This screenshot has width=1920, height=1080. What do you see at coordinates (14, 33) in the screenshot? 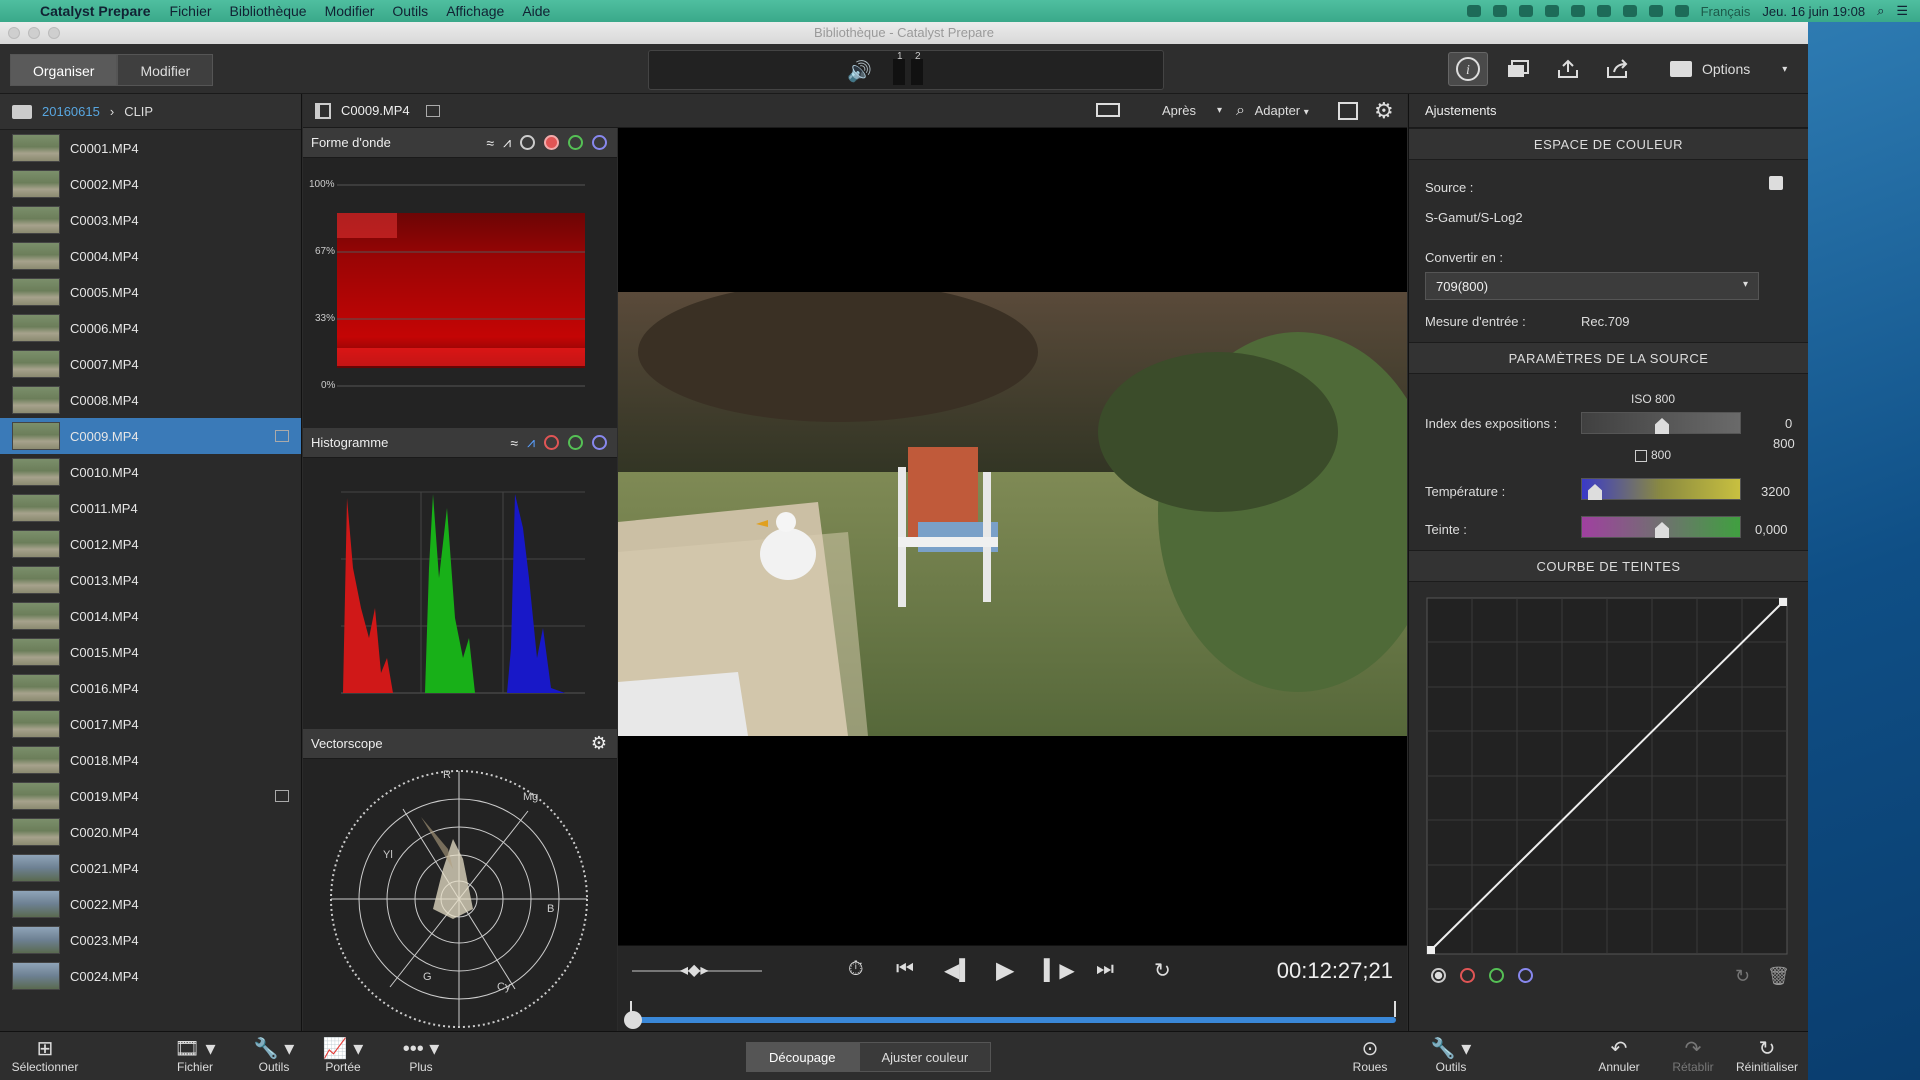
I see `close-button` at bounding box center [14, 33].